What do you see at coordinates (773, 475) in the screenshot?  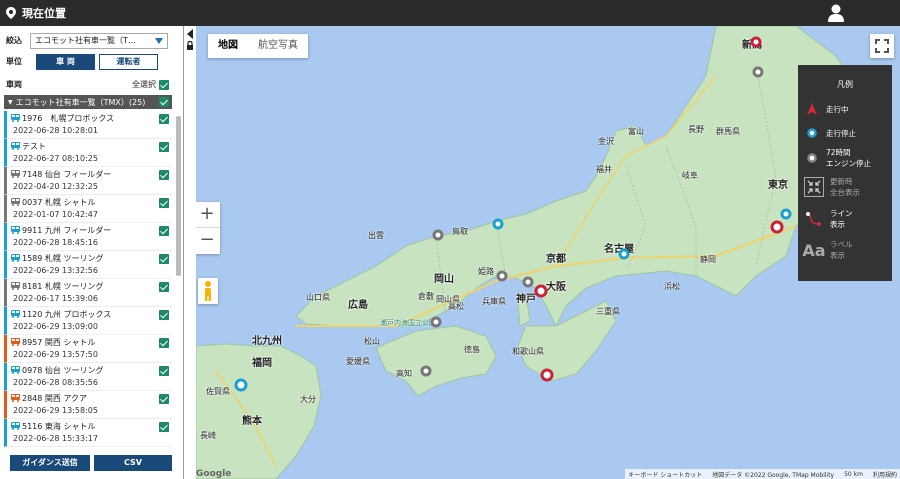 I see `map-data-attribution: 地図データ ©2022 Google, TMap Mobility` at bounding box center [773, 475].